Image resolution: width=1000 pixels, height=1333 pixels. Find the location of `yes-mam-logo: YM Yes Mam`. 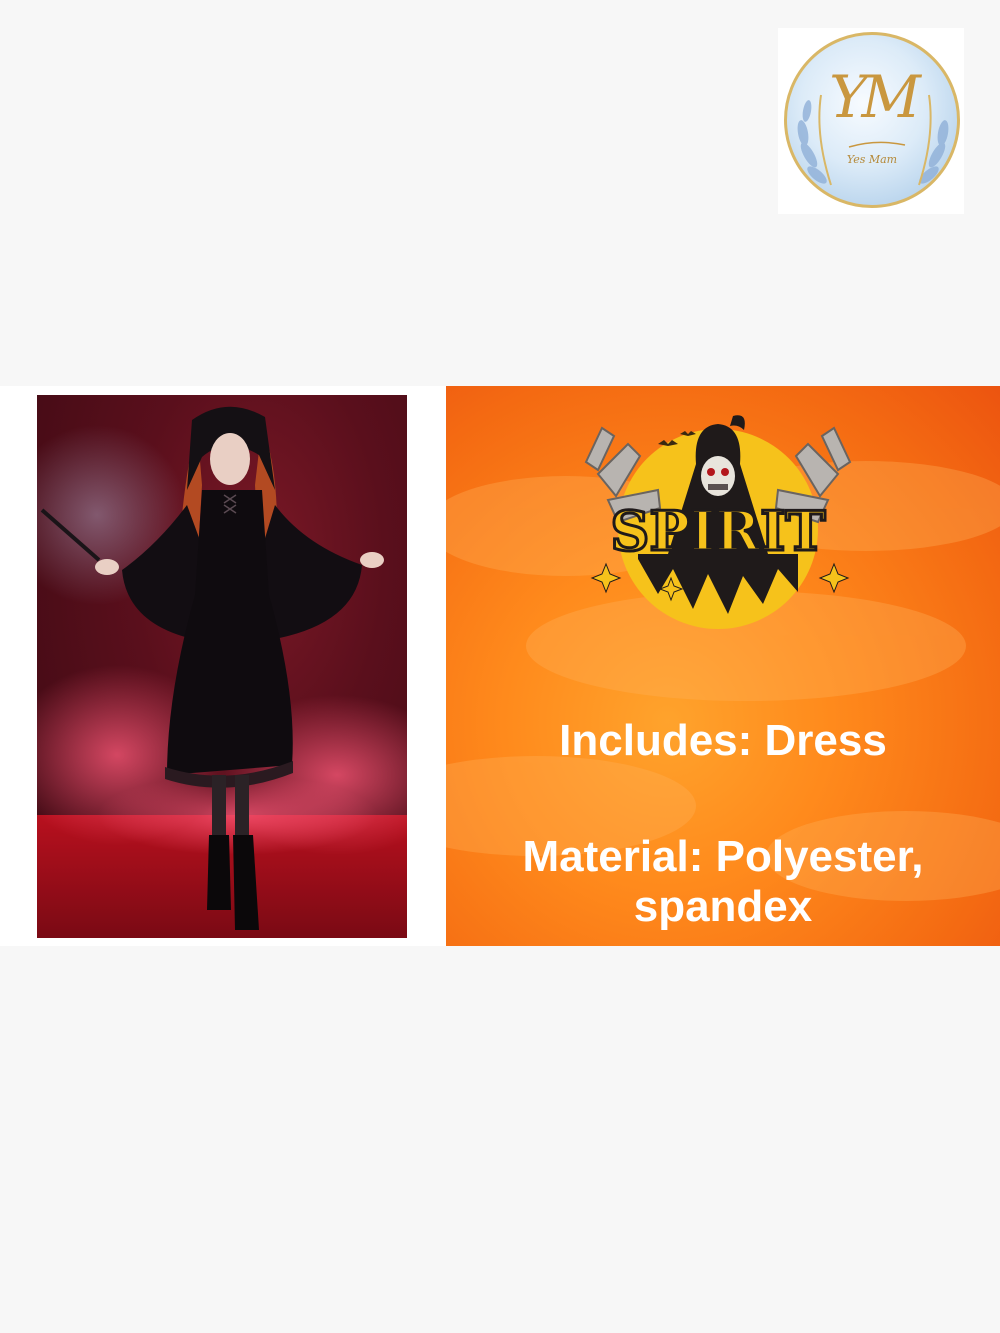

yes-mam-logo: YM Yes Mam is located at coordinates (871, 121).